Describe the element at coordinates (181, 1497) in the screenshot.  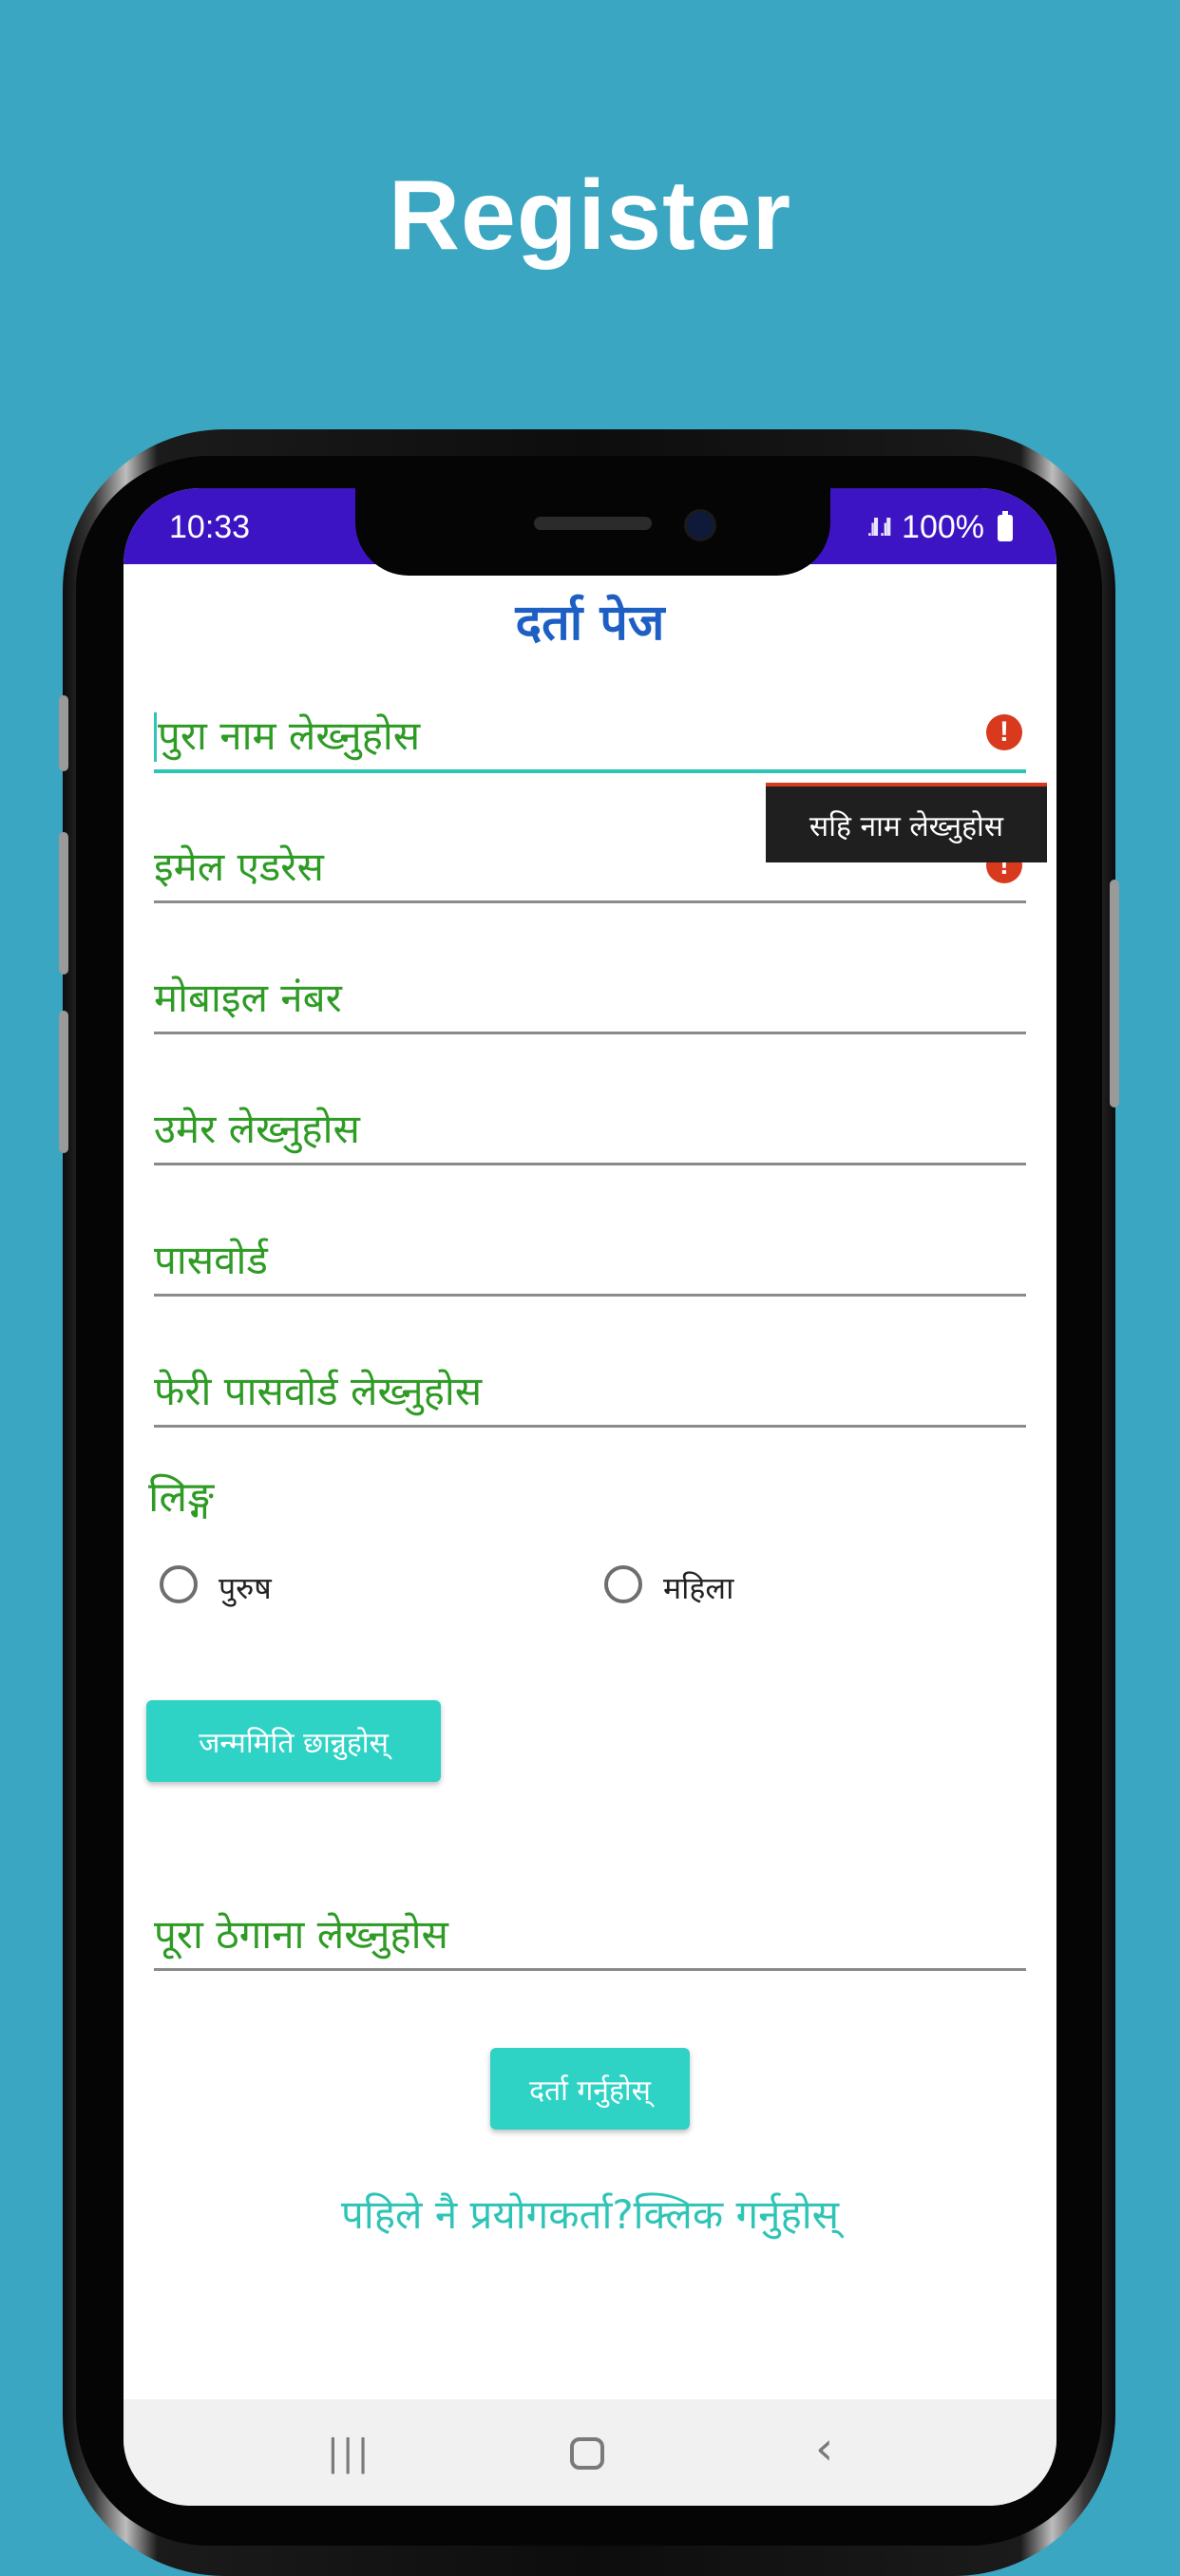
I see `gender-label: लिङ्ग` at that location.